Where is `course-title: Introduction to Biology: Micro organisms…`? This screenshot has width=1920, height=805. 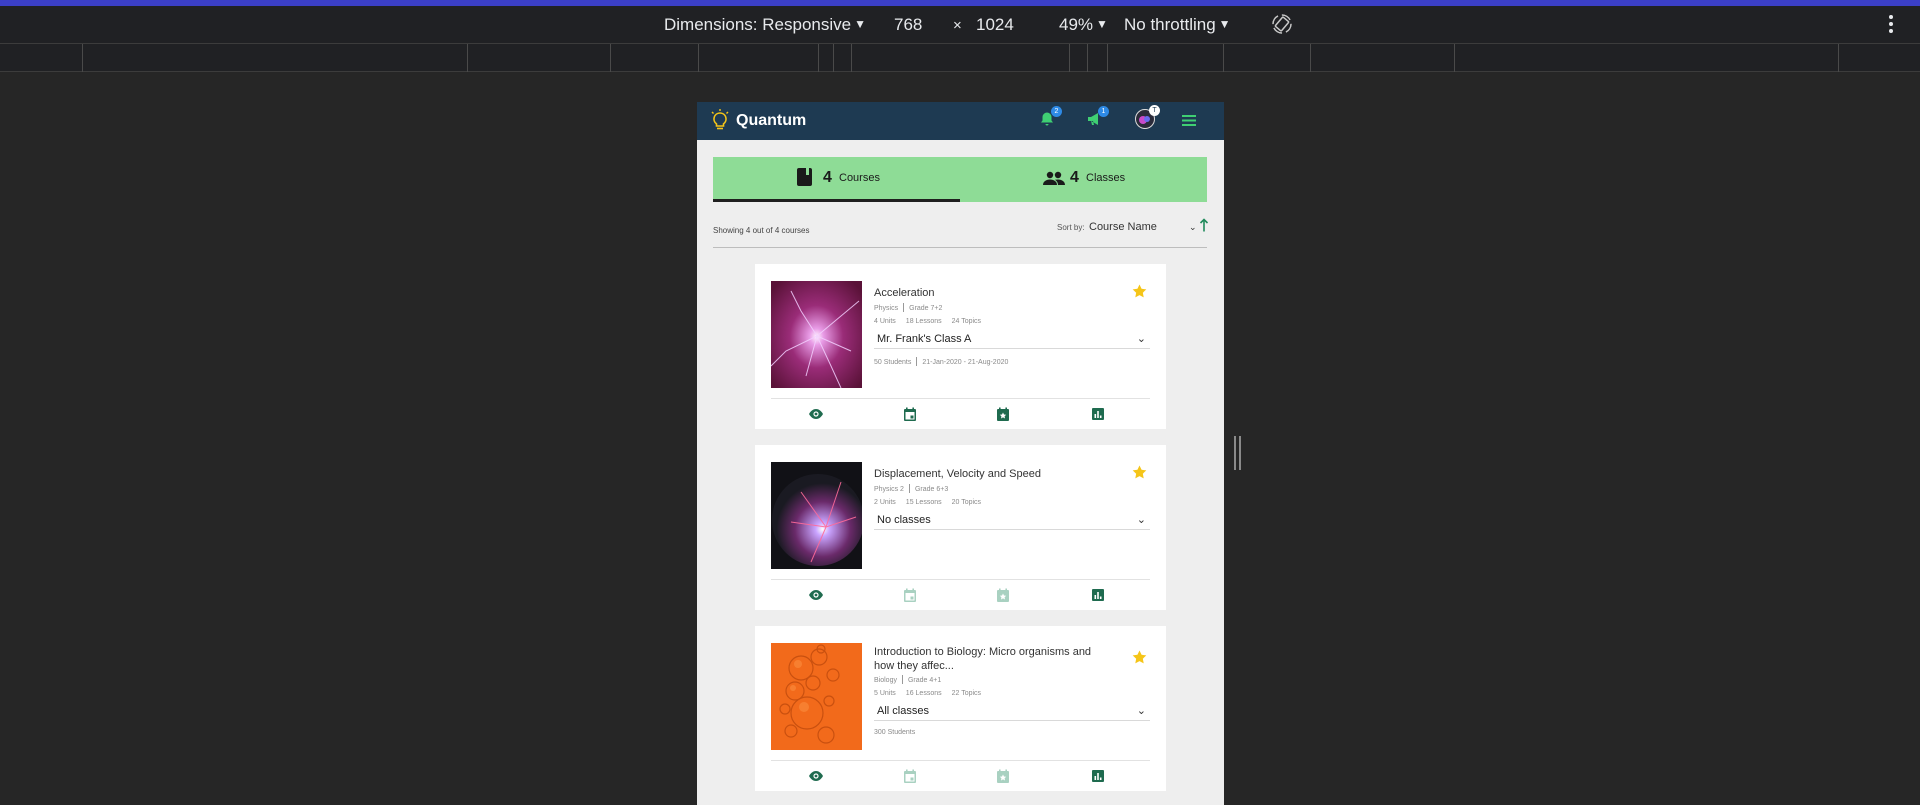
course-title: Introduction to Biology: Micro organisms… is located at coordinates (989, 659).